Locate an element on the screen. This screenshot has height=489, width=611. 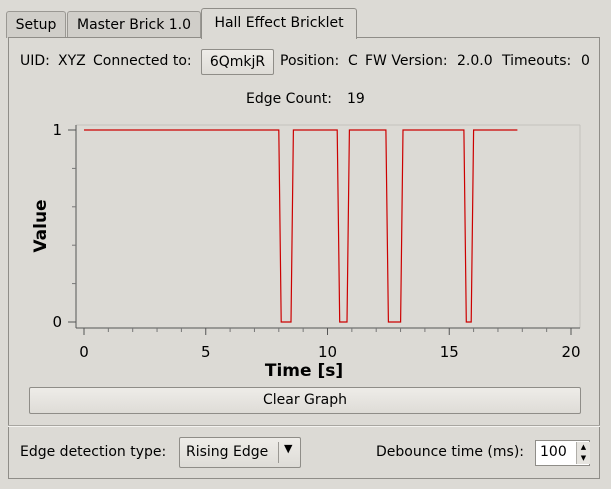
x-tick-label: 5 is located at coordinates (206, 352).